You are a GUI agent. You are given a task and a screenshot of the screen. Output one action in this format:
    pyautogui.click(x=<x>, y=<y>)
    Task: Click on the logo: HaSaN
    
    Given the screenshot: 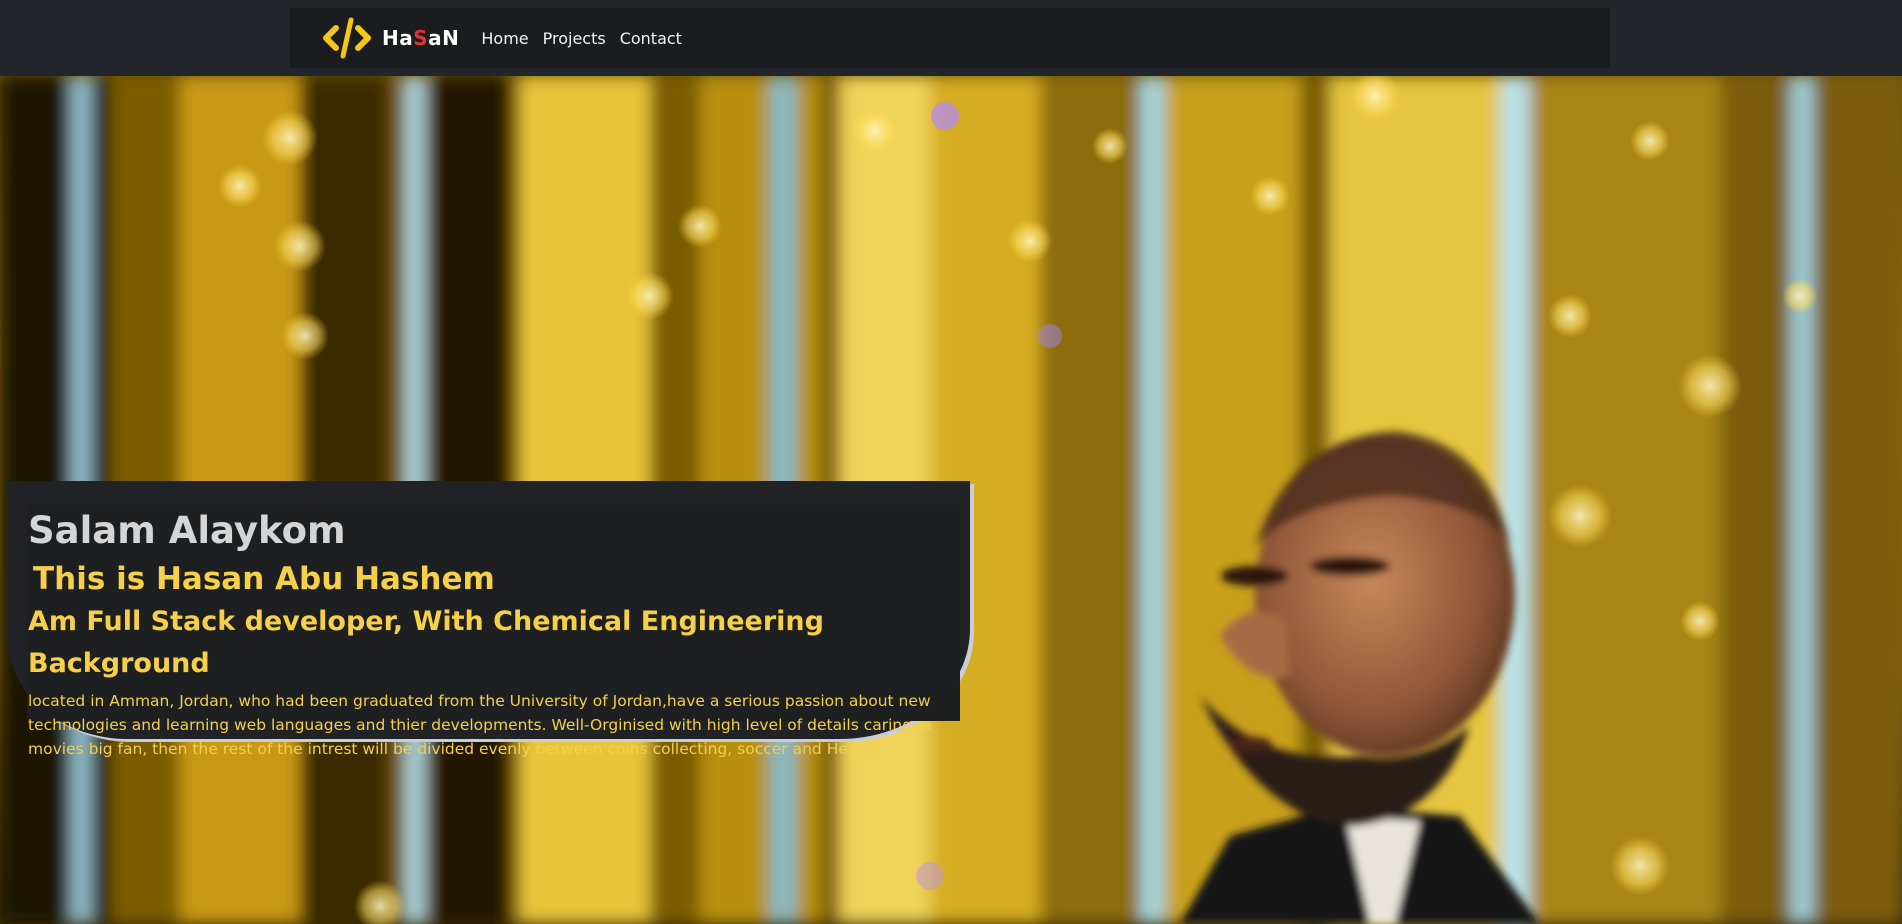 What is the action you would take?
    pyautogui.click(x=388, y=38)
    